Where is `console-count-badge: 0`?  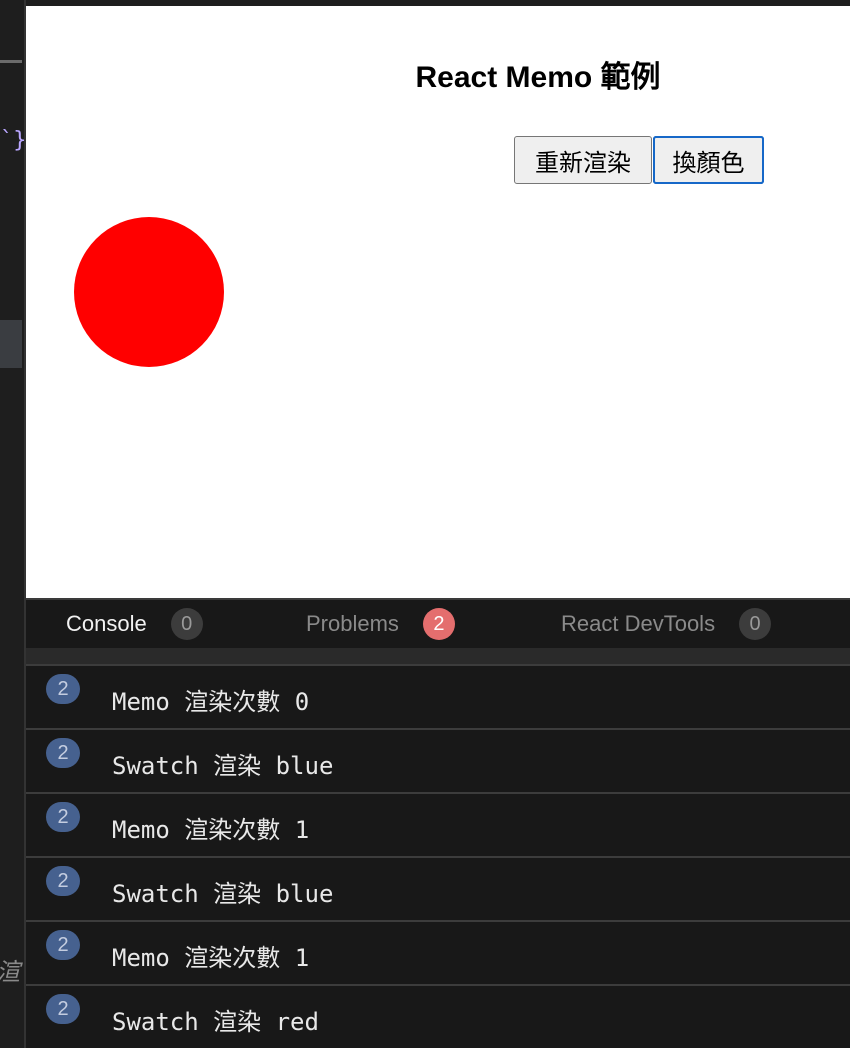 console-count-badge: 0 is located at coordinates (186, 624).